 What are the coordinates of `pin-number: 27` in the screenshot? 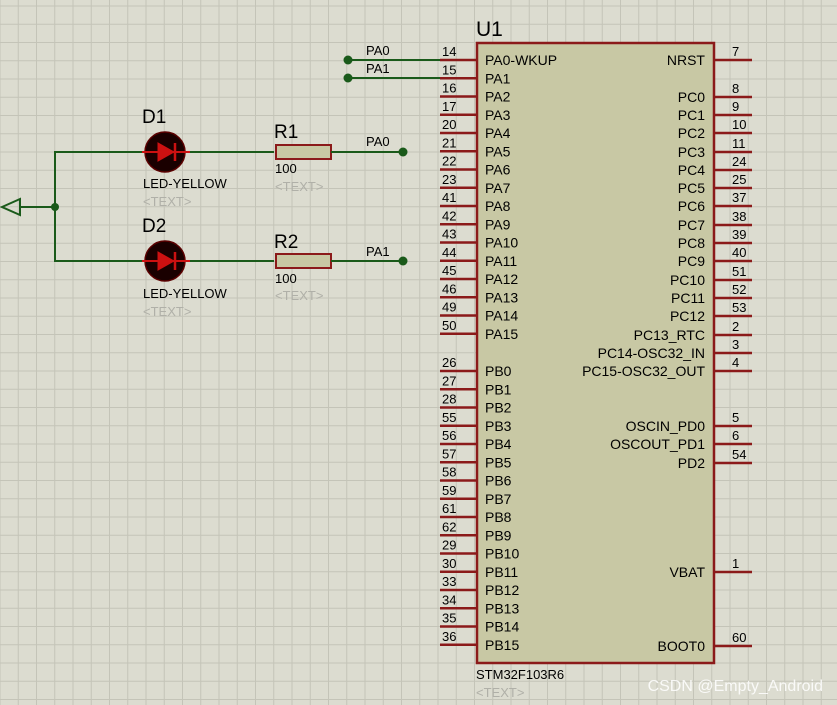 It's located at (449, 380).